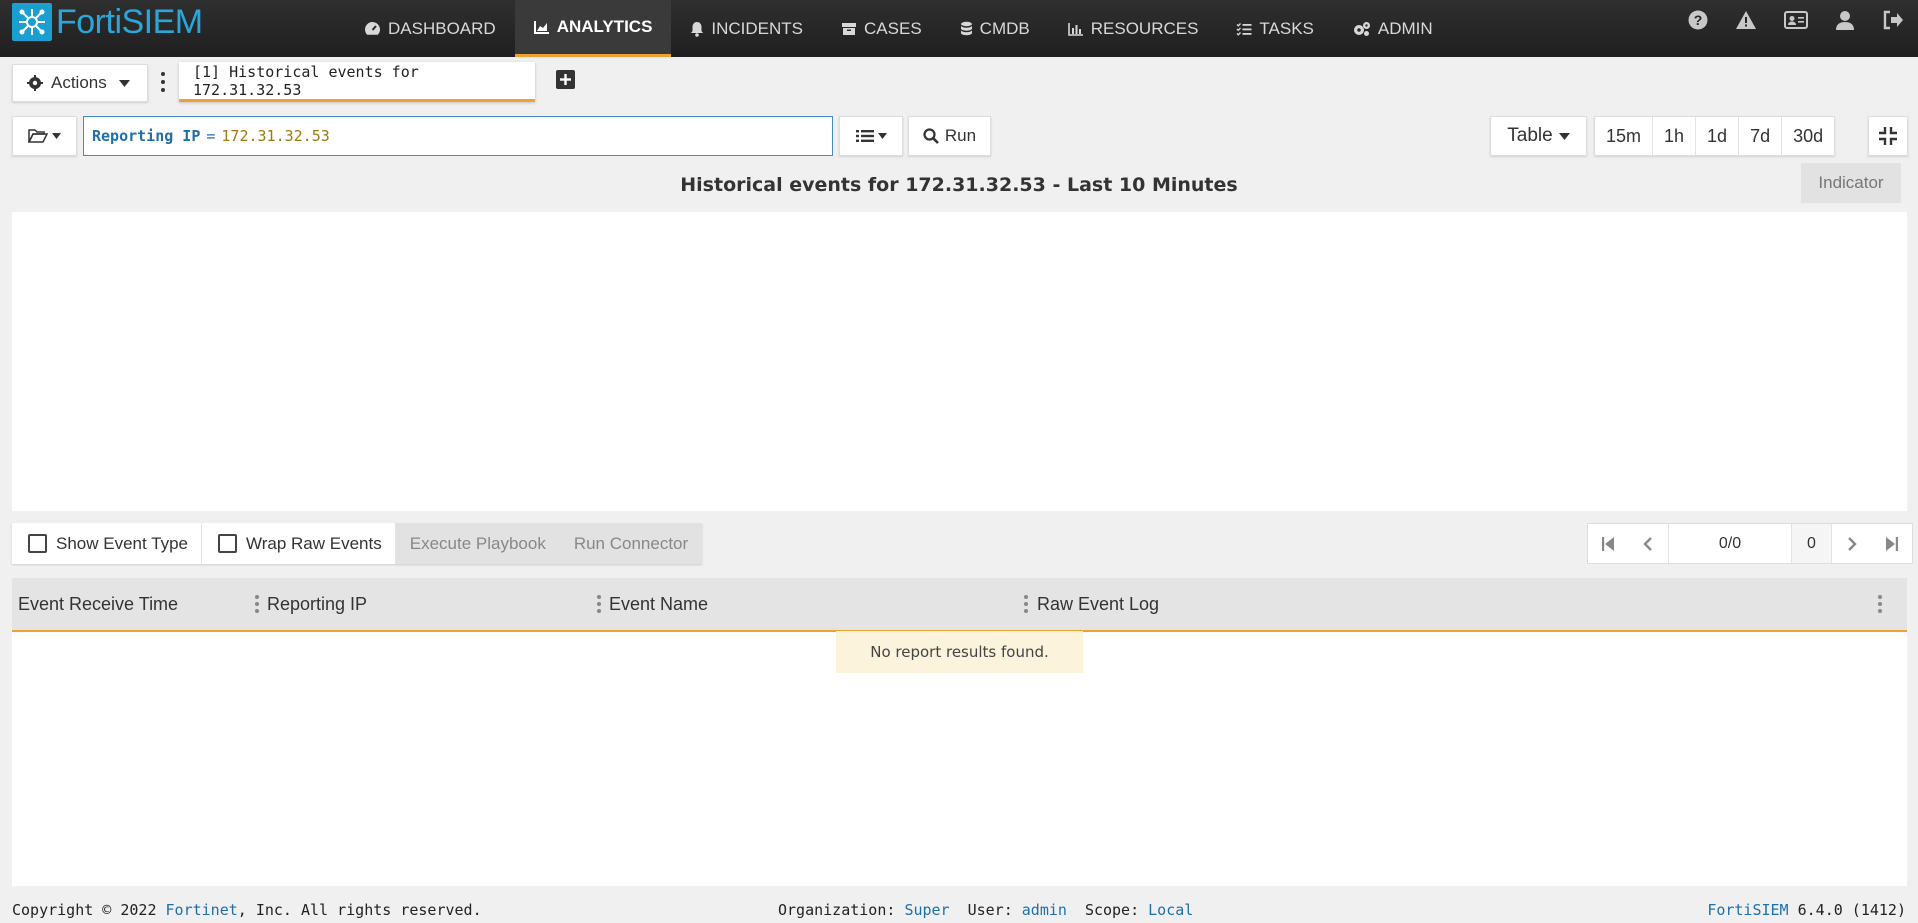 The height and width of the screenshot is (923, 1918). I want to click on sign-out-icon, so click(1893, 20).